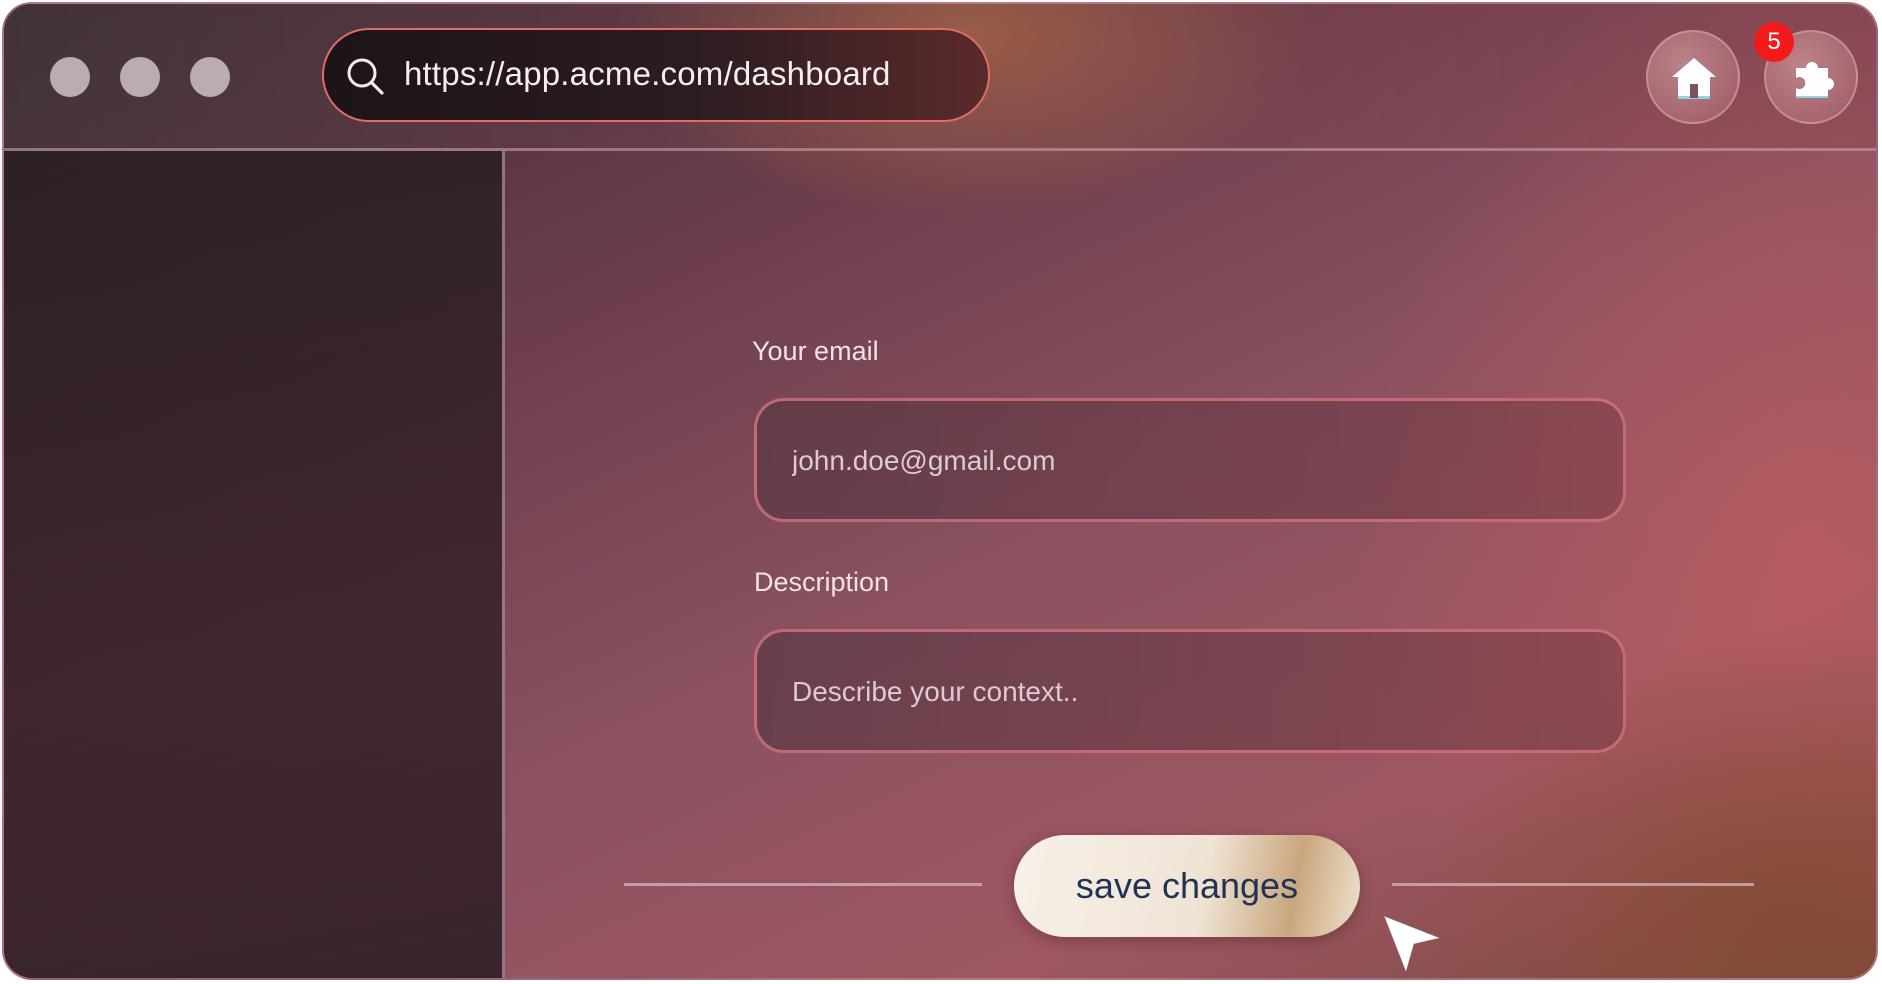  Describe the element at coordinates (140, 77) in the screenshot. I see `minimize-window-button` at that location.